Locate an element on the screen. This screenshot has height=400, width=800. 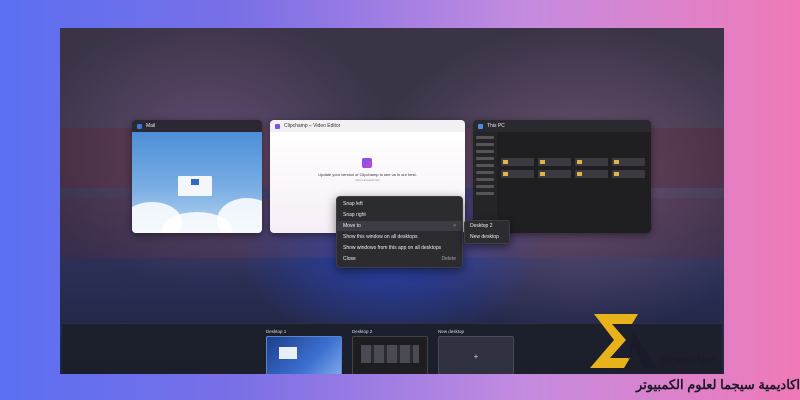
close-shortcut: Delete is located at coordinates (448, 259).